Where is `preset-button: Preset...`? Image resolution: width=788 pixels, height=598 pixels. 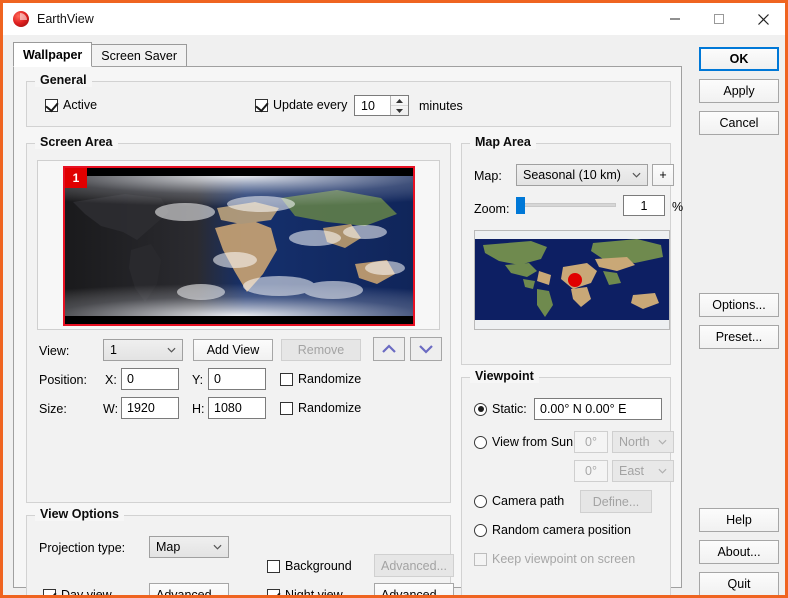 preset-button: Preset... is located at coordinates (739, 337).